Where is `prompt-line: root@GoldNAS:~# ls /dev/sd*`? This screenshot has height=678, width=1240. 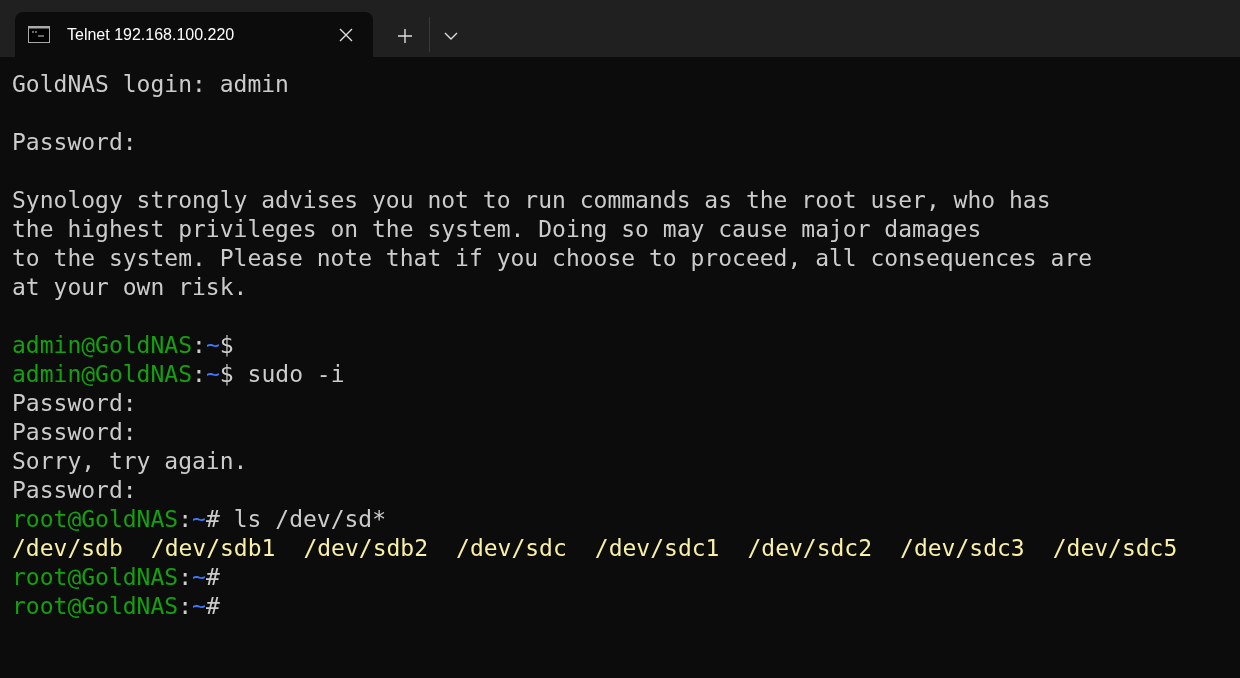 prompt-line: root@GoldNAS:~# ls /dev/sd* is located at coordinates (199, 519).